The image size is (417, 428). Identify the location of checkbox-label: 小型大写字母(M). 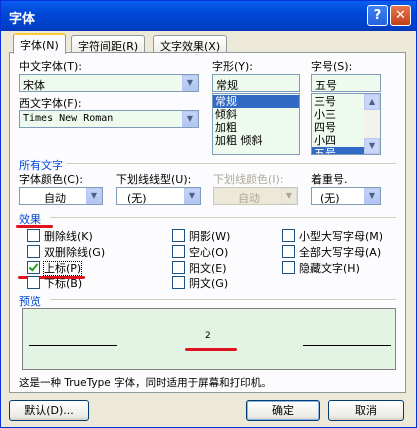
(341, 236).